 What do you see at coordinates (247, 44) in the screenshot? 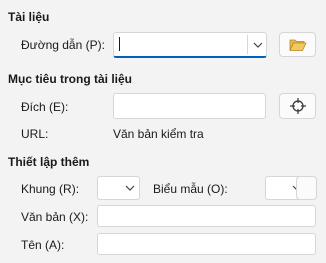
I see `combo-separator` at bounding box center [247, 44].